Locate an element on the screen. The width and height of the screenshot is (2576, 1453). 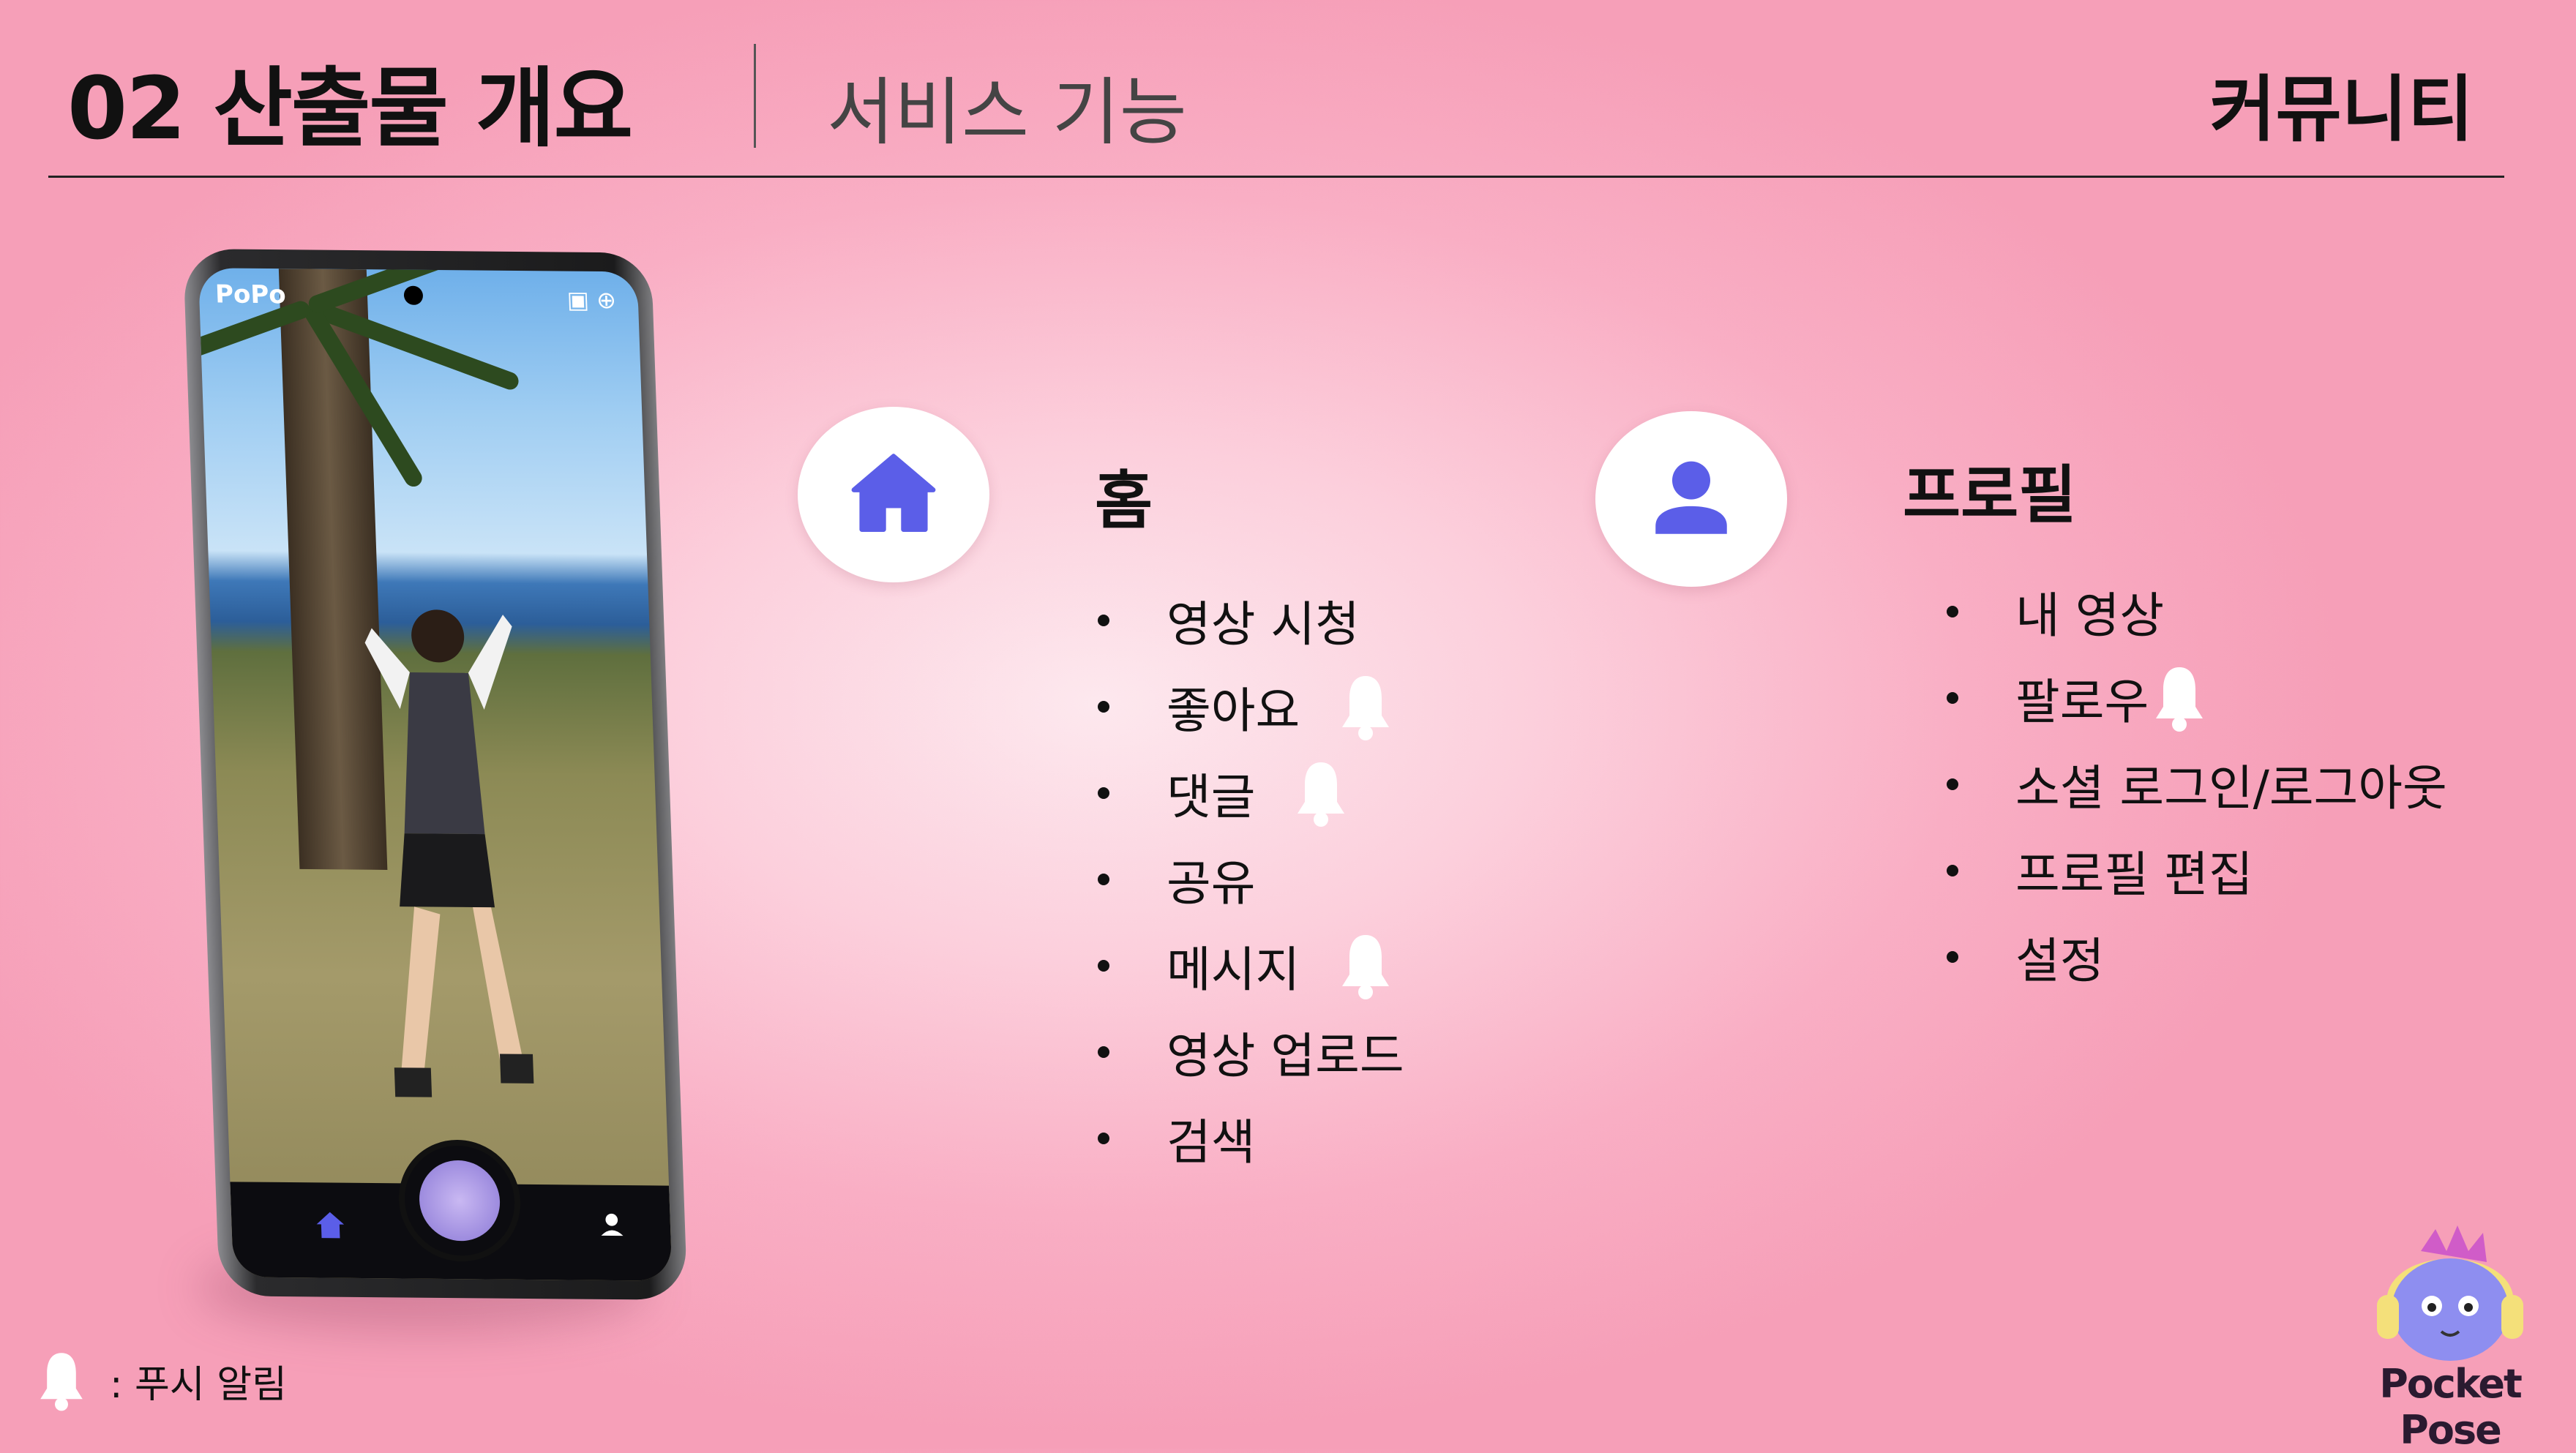
page-subtitle: 서비스 기능 is located at coordinates (1007, 112).